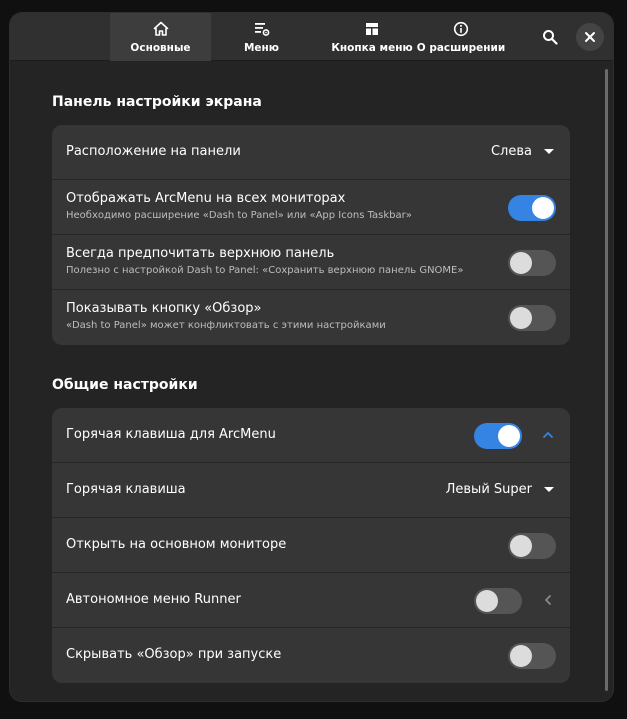  What do you see at coordinates (372, 47) in the screenshot?
I see `tab-menu-button-label: Кнопка меню` at bounding box center [372, 47].